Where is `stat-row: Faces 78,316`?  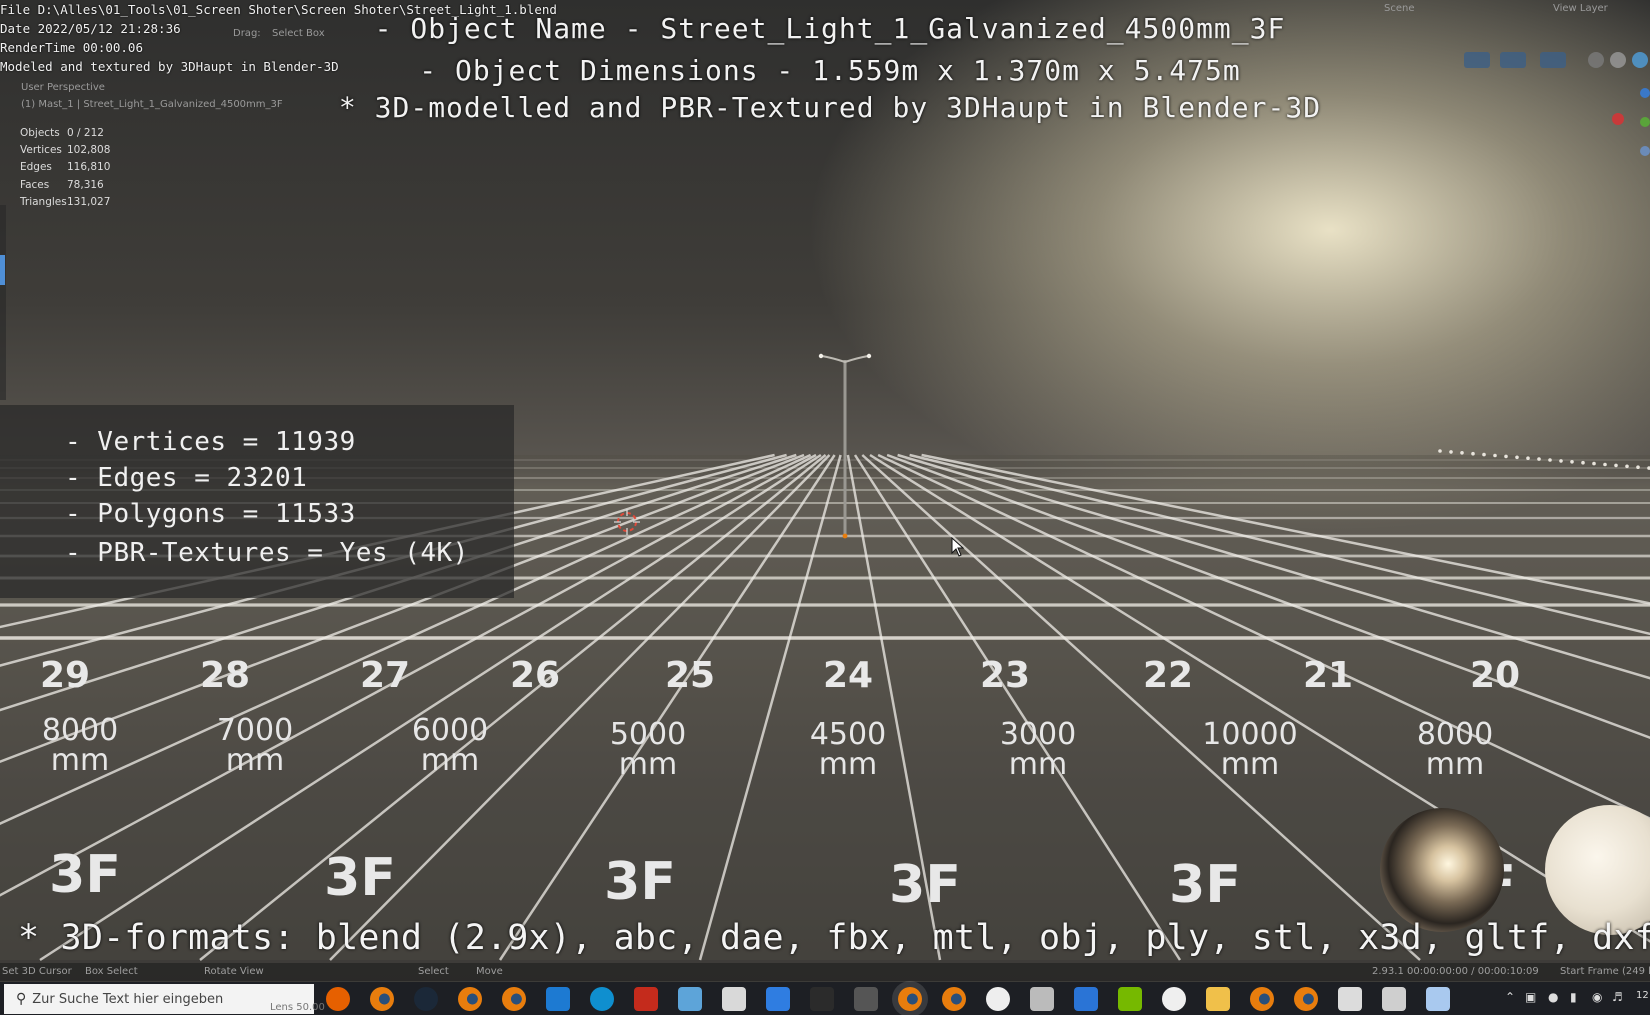 stat-row: Faces 78,316 is located at coordinates (65, 184).